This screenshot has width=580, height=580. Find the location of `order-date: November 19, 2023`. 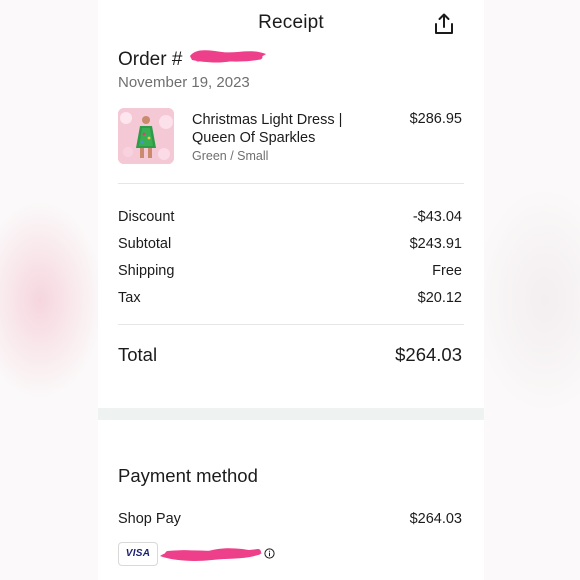

order-date: November 19, 2023 is located at coordinates (184, 82).